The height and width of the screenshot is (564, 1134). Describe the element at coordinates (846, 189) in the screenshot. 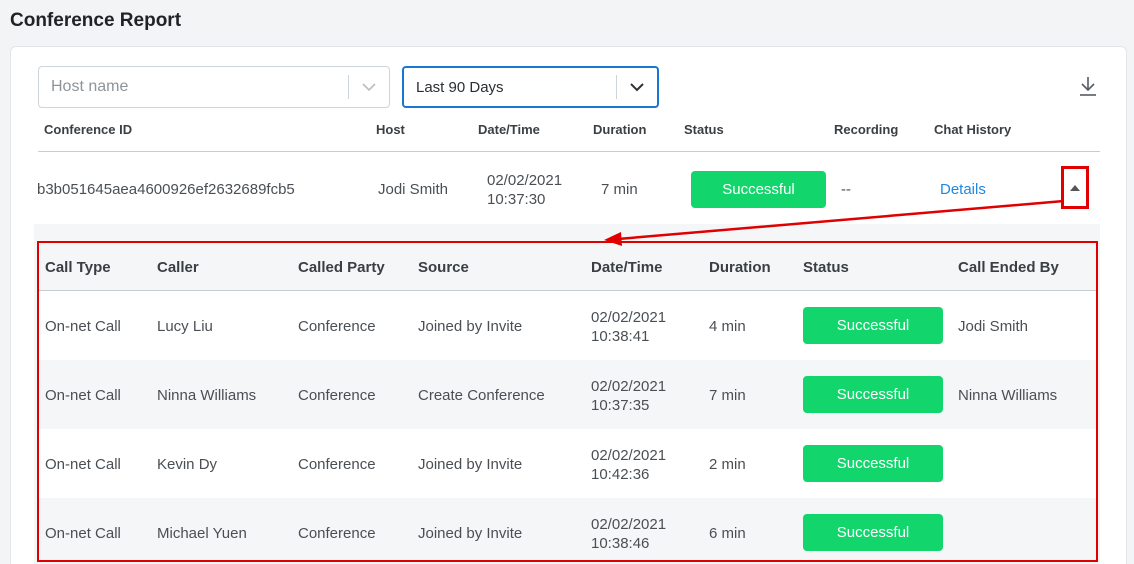

I see `recording-value: --` at that location.